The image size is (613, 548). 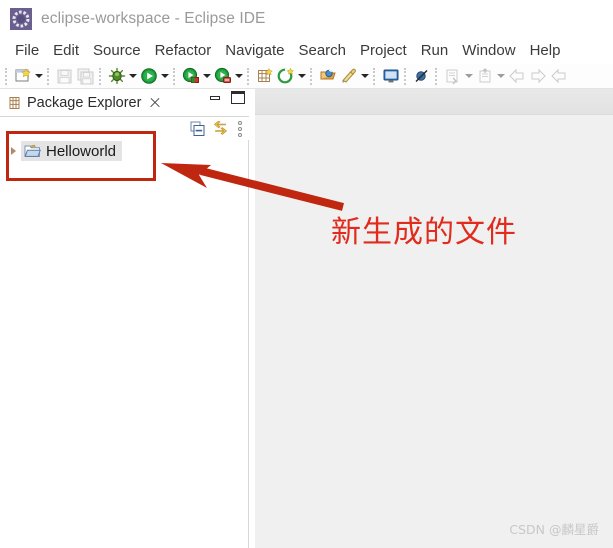 I want to click on coverage-icon, so click(x=190, y=76).